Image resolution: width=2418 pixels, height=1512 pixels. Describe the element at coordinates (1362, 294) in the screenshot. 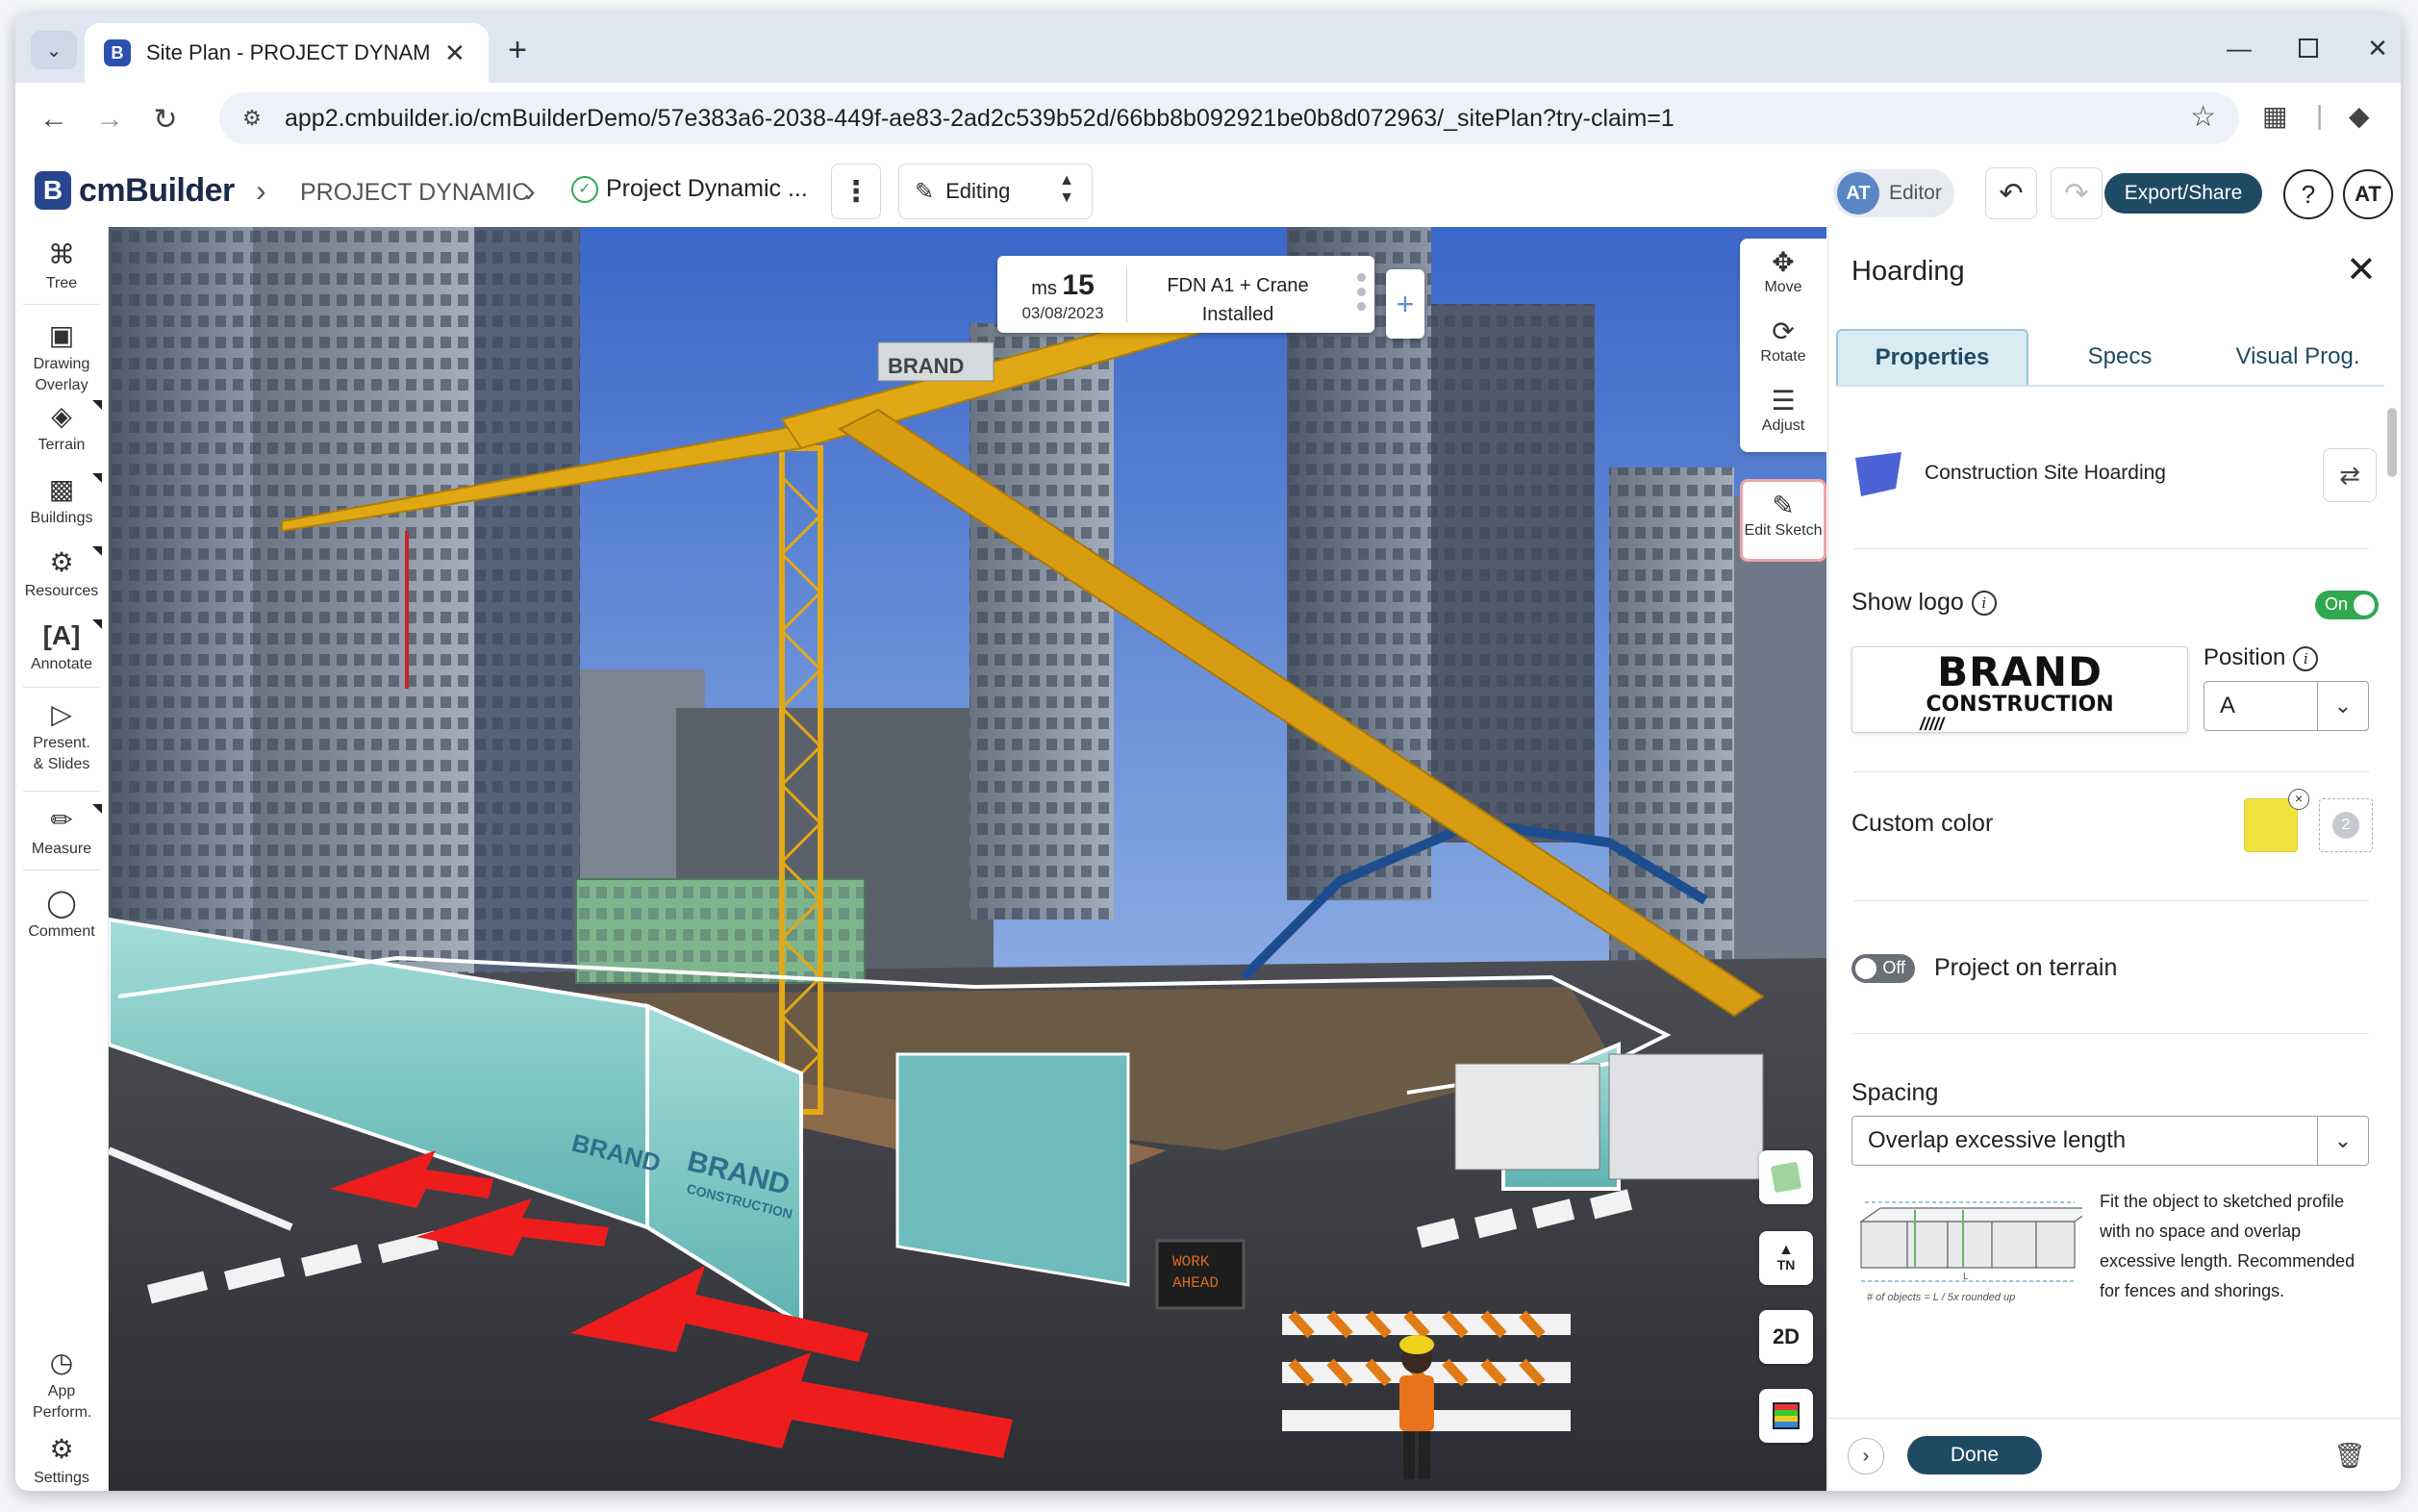

I see `milestone-handle-icon` at that location.